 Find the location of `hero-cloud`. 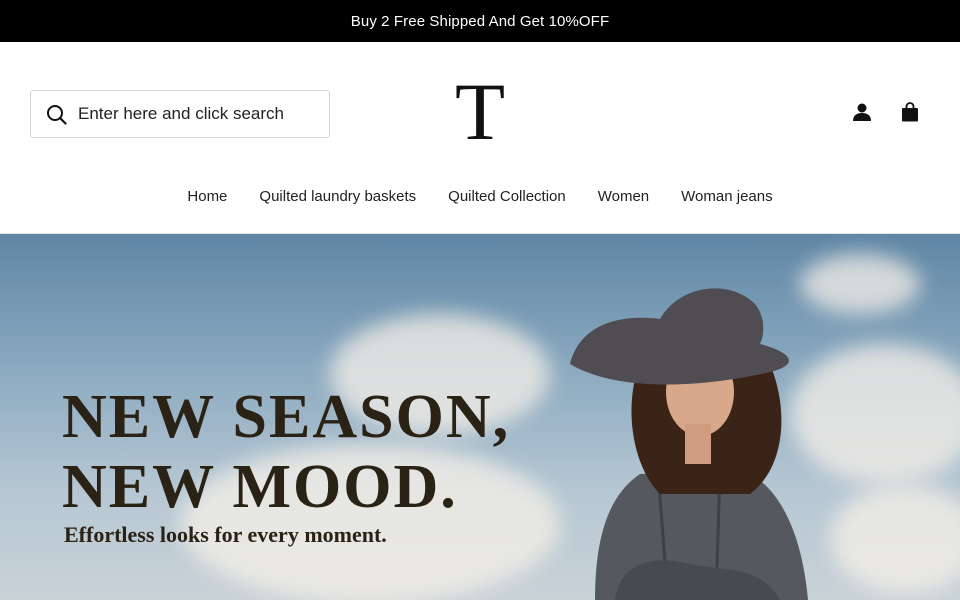

hero-cloud is located at coordinates (895, 539).